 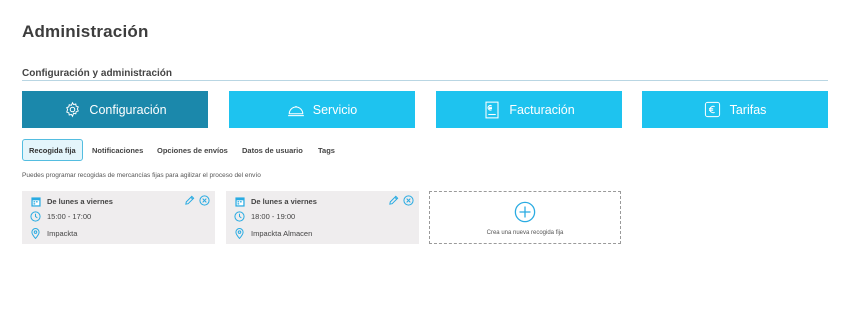 What do you see at coordinates (62, 233) in the screenshot?
I see `pickup-location: Impackta` at bounding box center [62, 233].